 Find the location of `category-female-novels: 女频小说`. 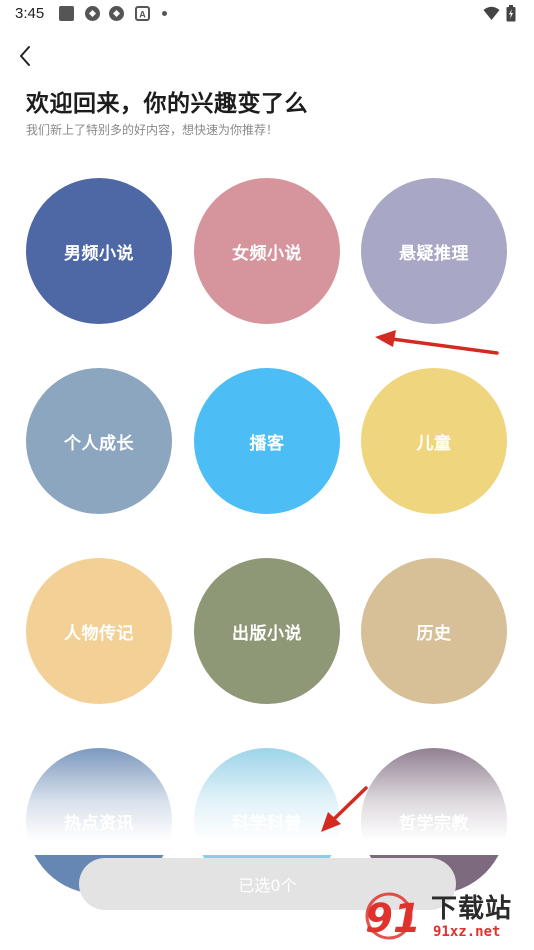

category-female-novels: 女频小说 is located at coordinates (267, 251).